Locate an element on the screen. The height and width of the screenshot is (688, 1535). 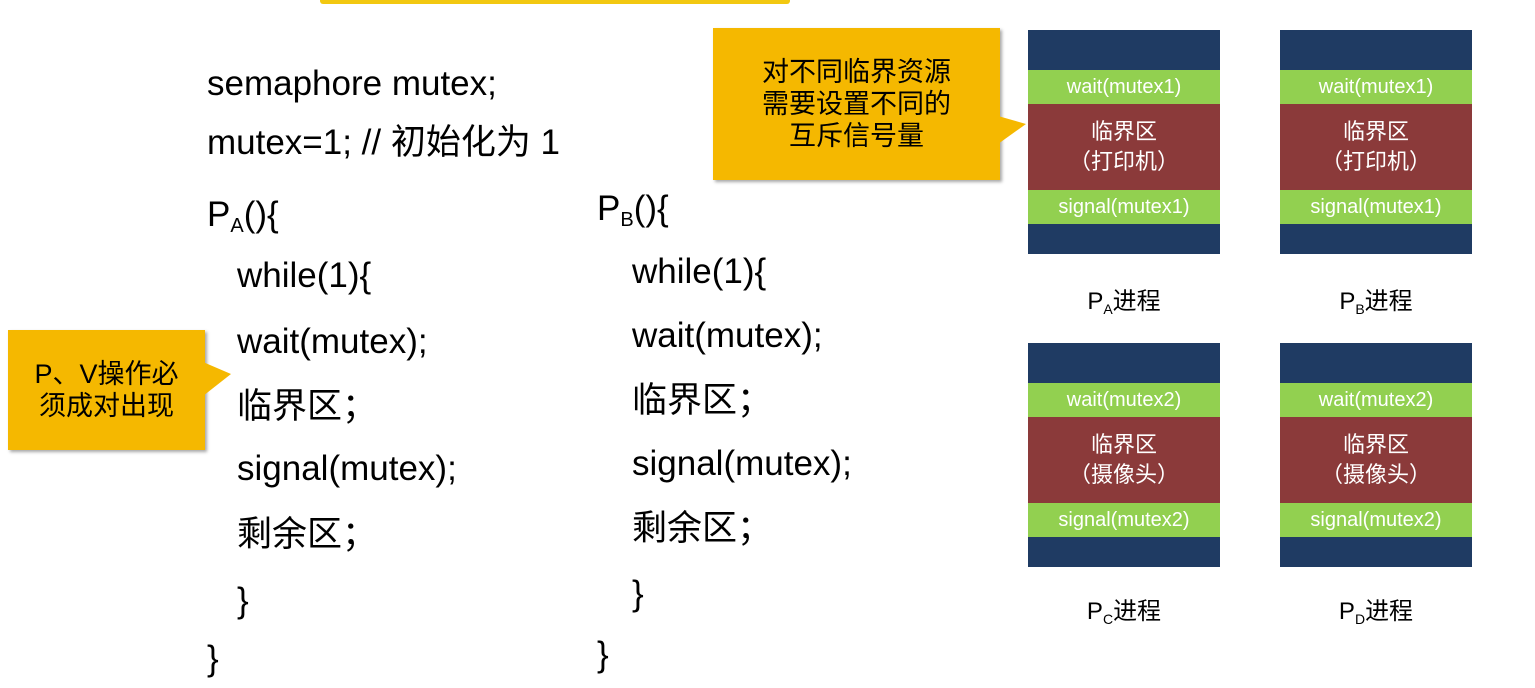
process-block-c: wait(mutex2) 临界区 （摄像头） signal(mutex2) is located at coordinates (1124, 455).